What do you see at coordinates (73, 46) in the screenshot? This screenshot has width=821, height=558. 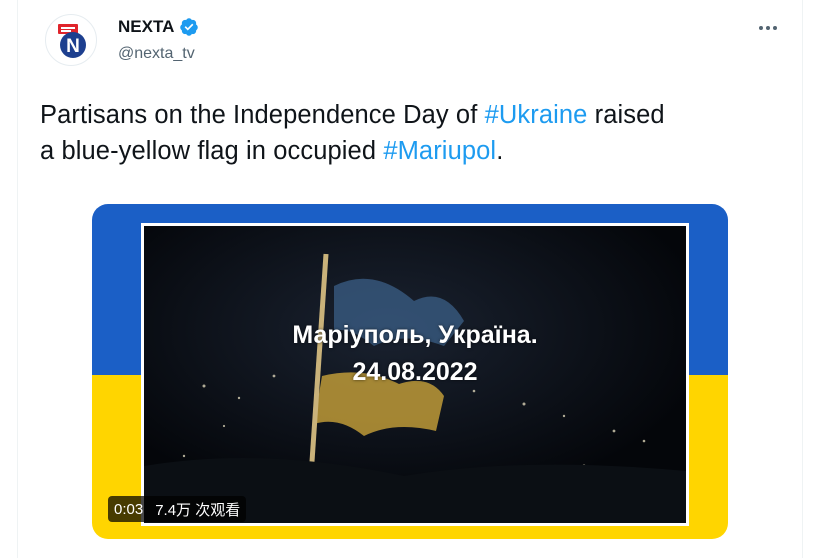 I see `svg-text: N` at bounding box center [73, 46].